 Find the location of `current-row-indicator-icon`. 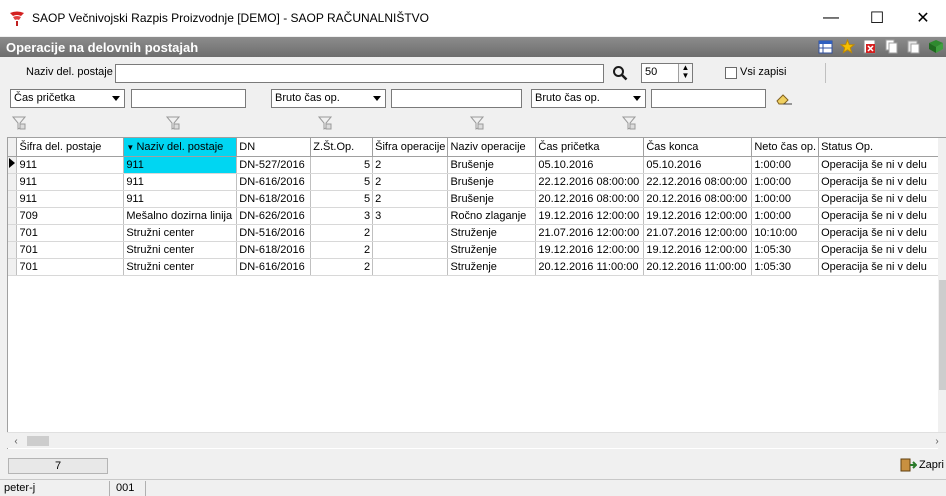

current-row-indicator-icon is located at coordinates (13, 165).